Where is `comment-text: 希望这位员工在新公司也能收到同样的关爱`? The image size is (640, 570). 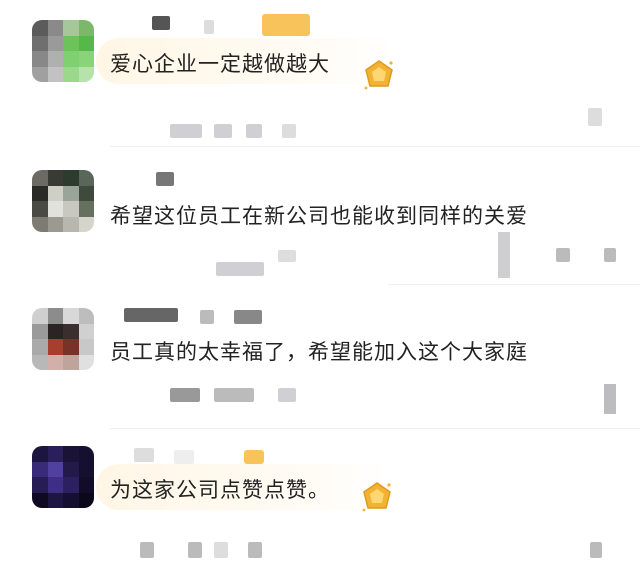 comment-text: 希望这位员工在新公司也能收到同样的关爱 is located at coordinates (319, 216).